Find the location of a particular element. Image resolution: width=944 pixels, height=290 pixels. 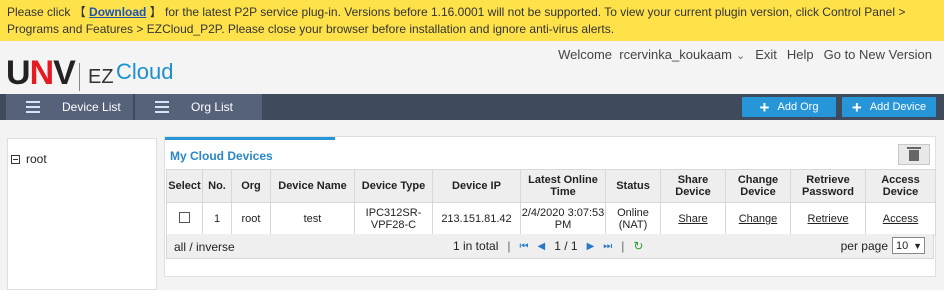

select-all-inverse: all / inverse is located at coordinates (204, 247).